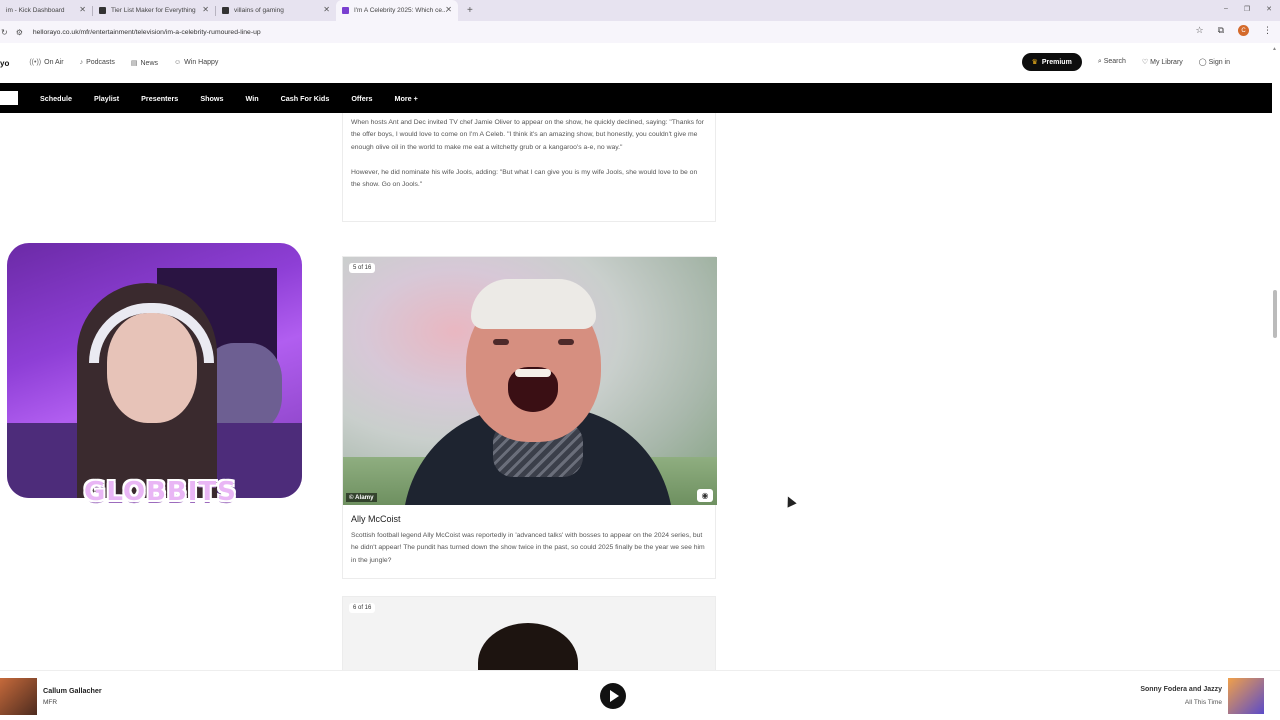 This screenshot has width=1280, height=720. What do you see at coordinates (4, 32) in the screenshot?
I see `reload-icon: ↻` at bounding box center [4, 32].